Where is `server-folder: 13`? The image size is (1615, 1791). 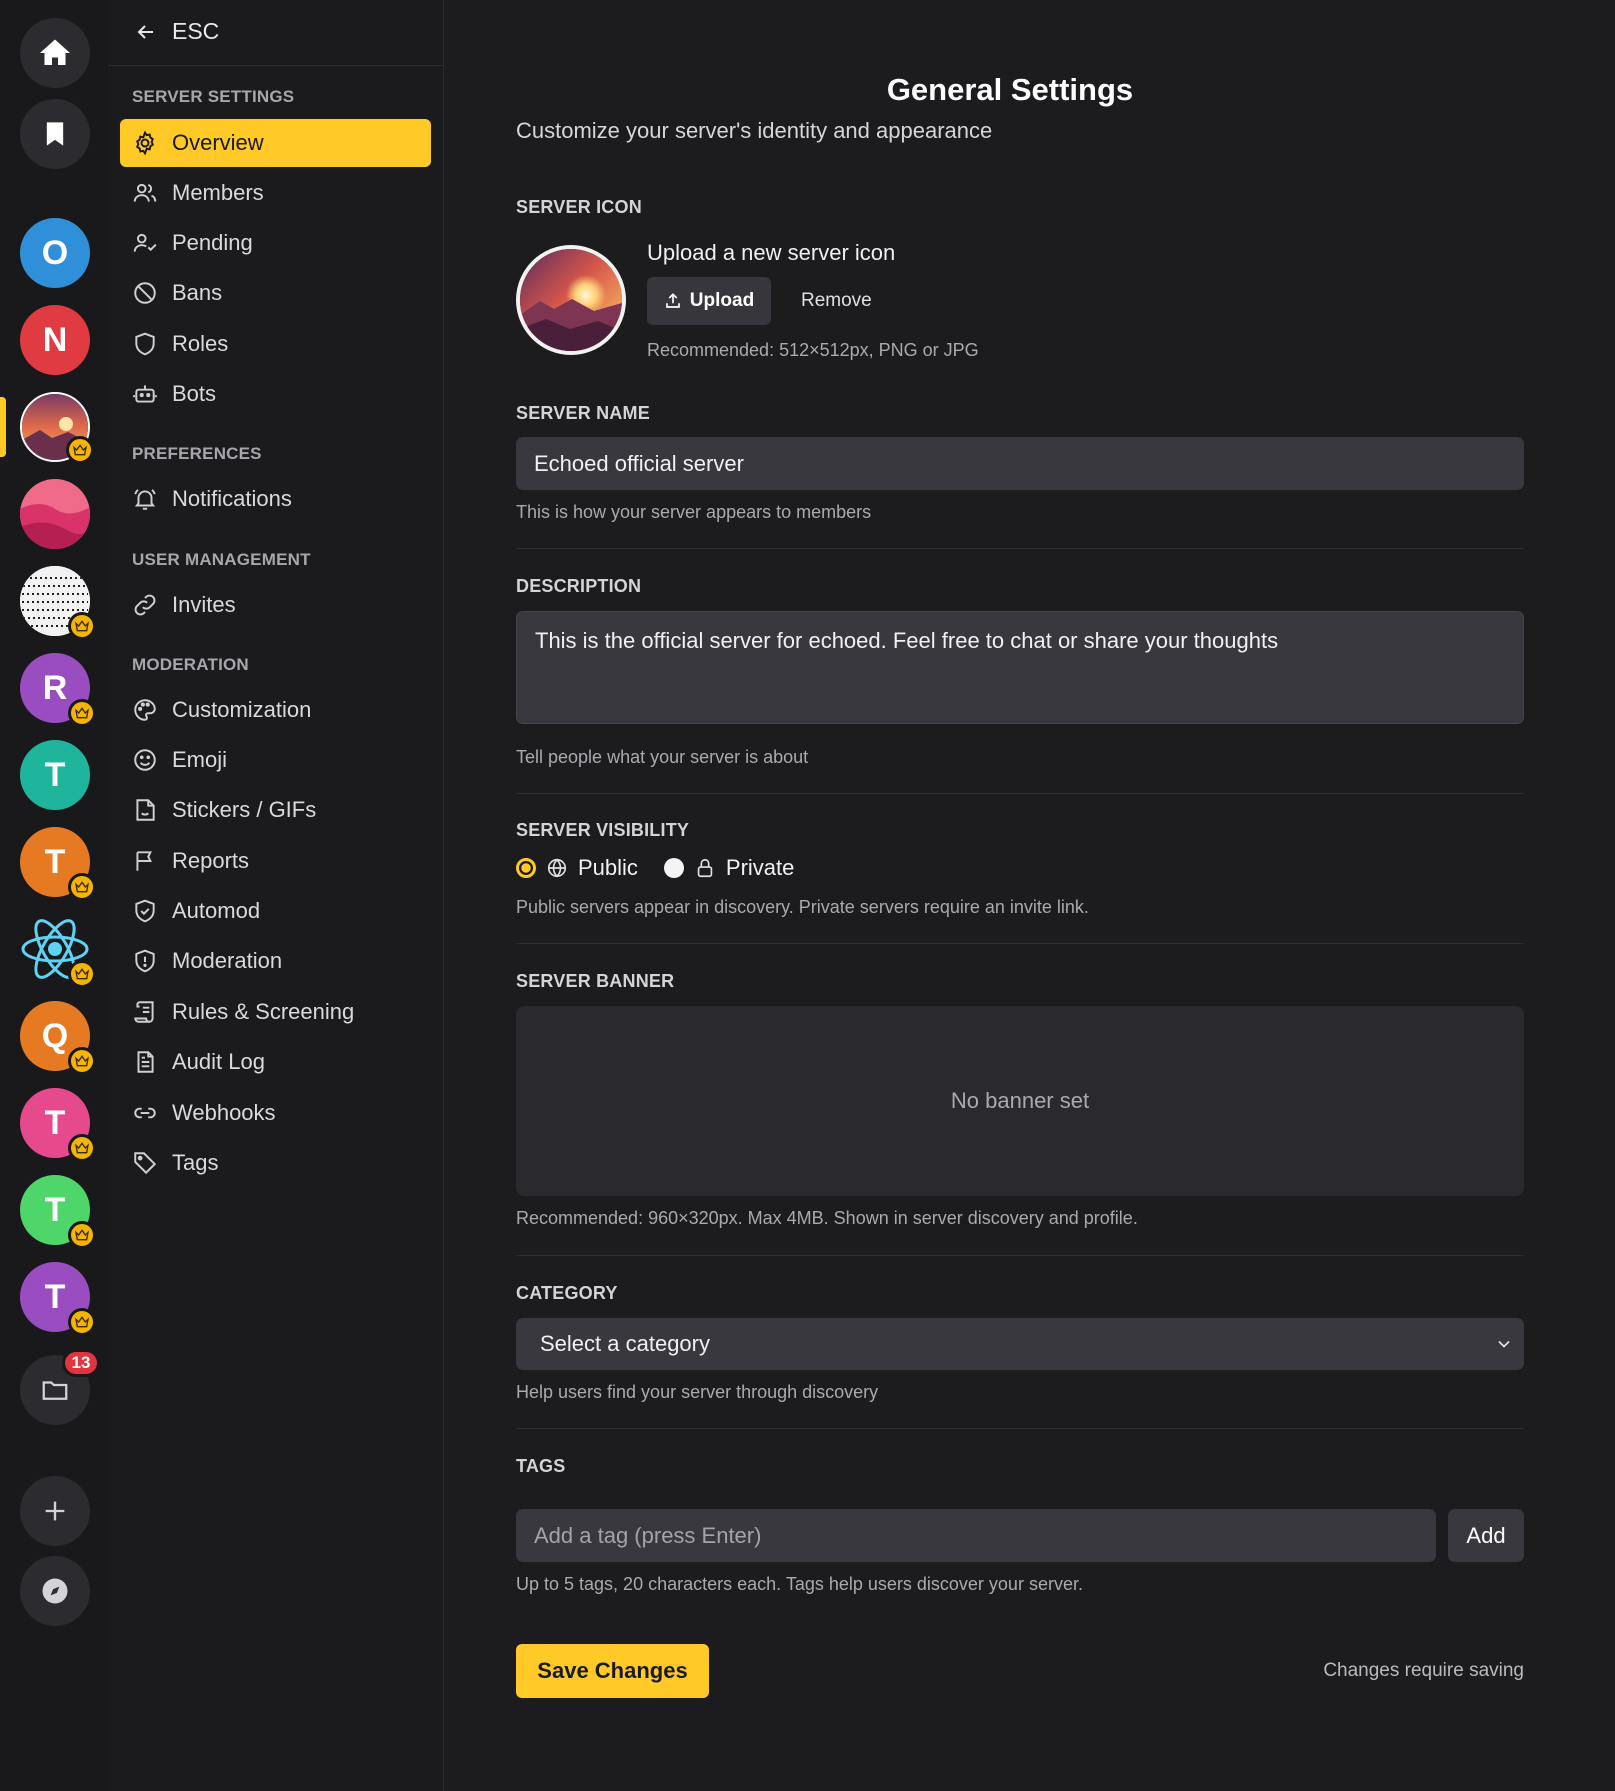 server-folder: 13 is located at coordinates (60, 1387).